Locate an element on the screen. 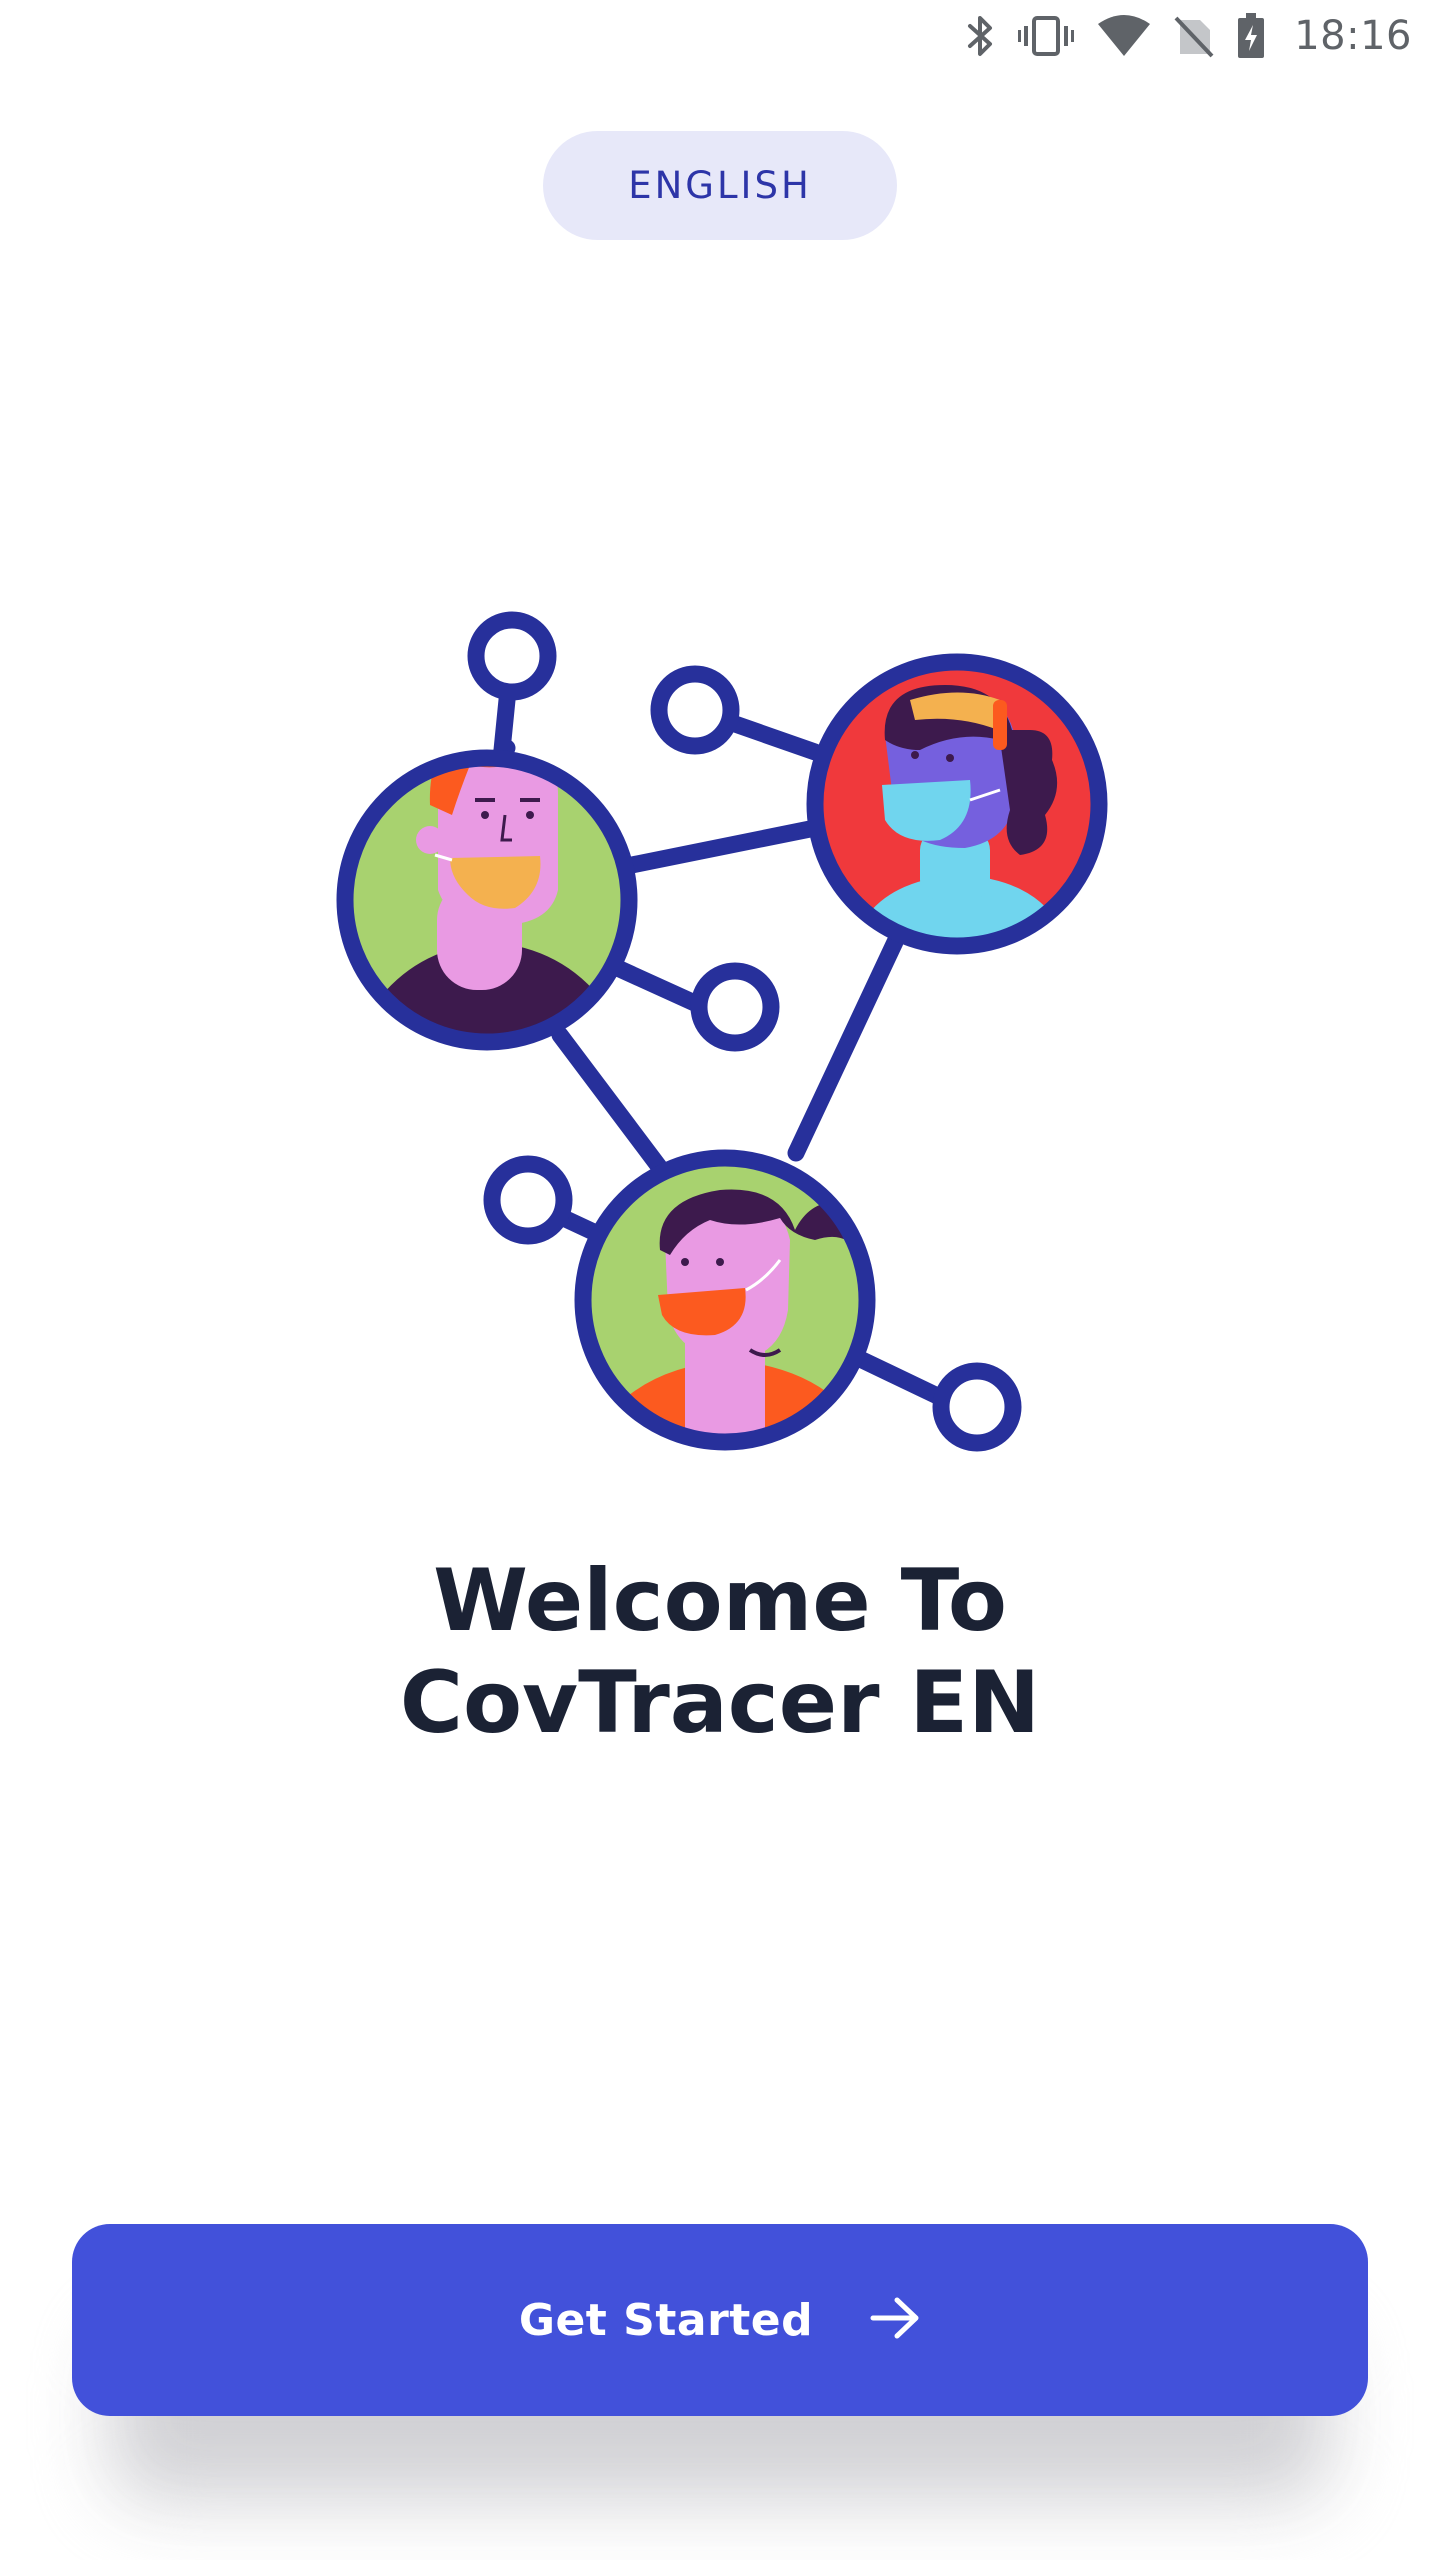  battery-charging-icon is located at coordinates (1251, 36).